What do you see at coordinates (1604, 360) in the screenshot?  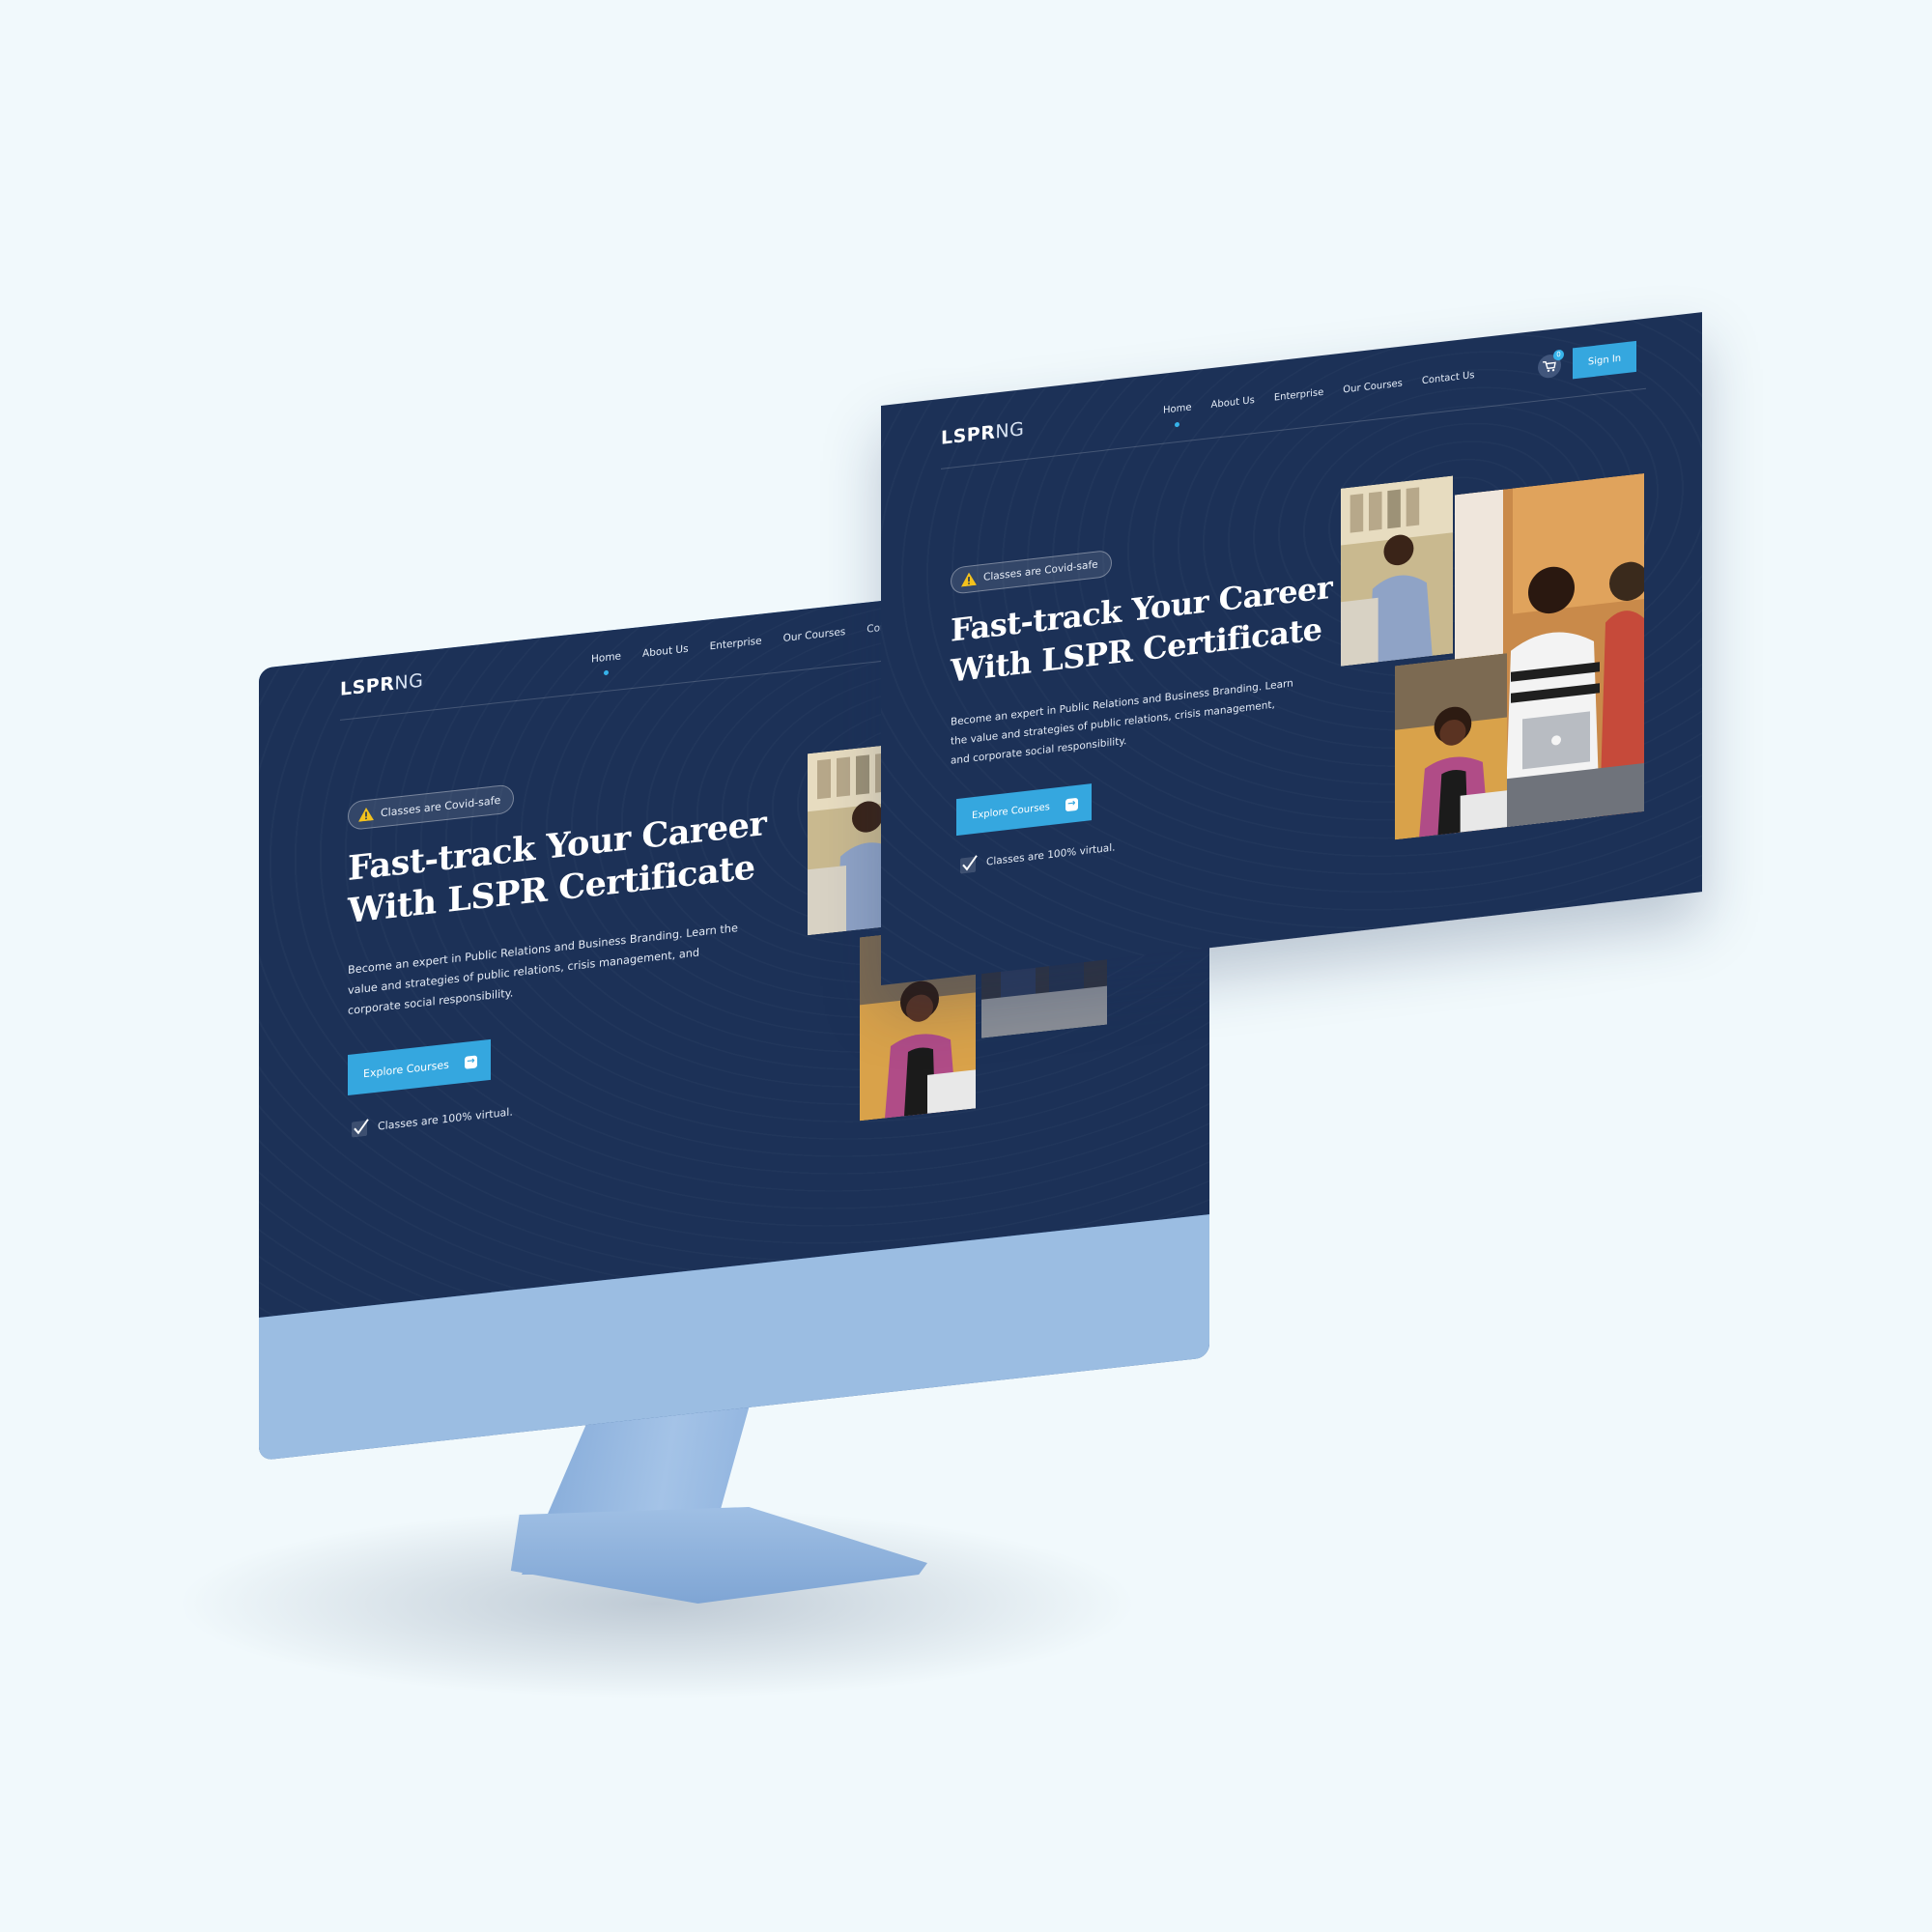 I see `sign-in-button: Sign In` at bounding box center [1604, 360].